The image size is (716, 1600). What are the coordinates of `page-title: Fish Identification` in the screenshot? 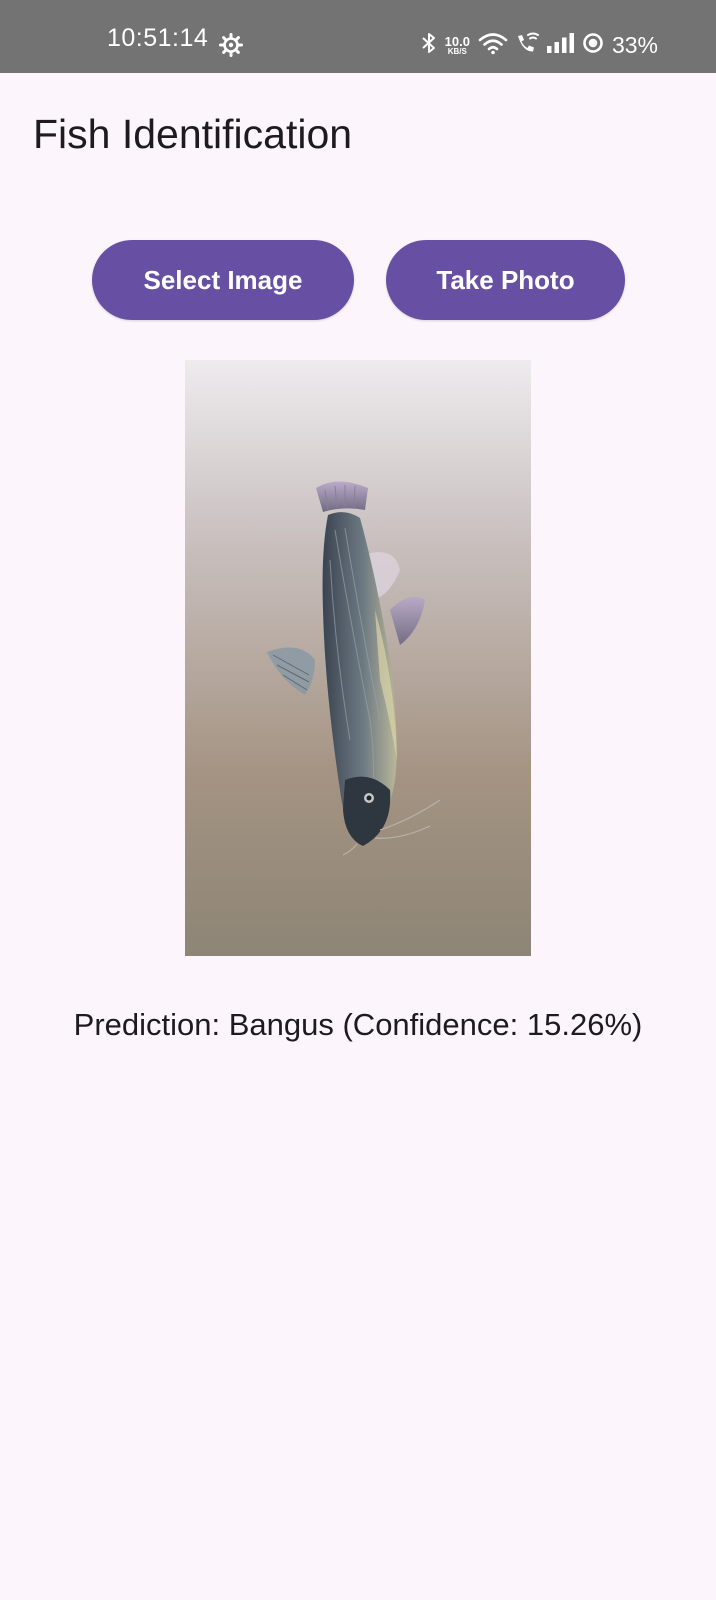 It's located at (193, 134).